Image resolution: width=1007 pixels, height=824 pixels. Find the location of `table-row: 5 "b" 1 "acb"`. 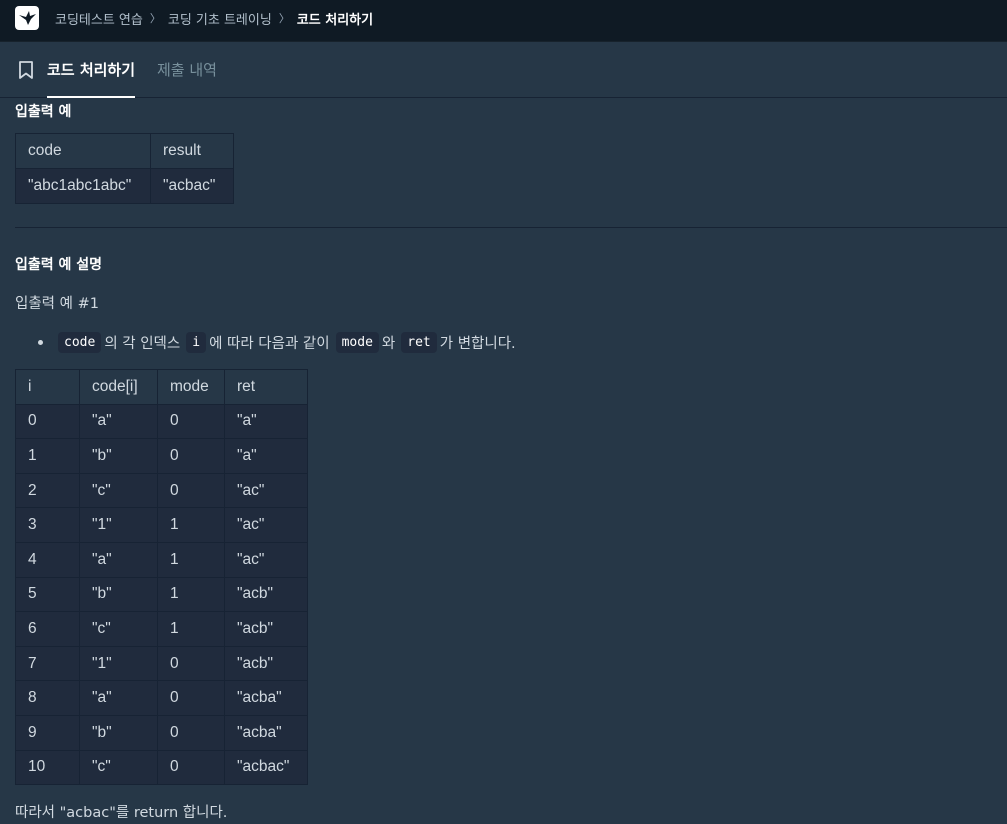

table-row: 5 "b" 1 "acb" is located at coordinates (161, 594).